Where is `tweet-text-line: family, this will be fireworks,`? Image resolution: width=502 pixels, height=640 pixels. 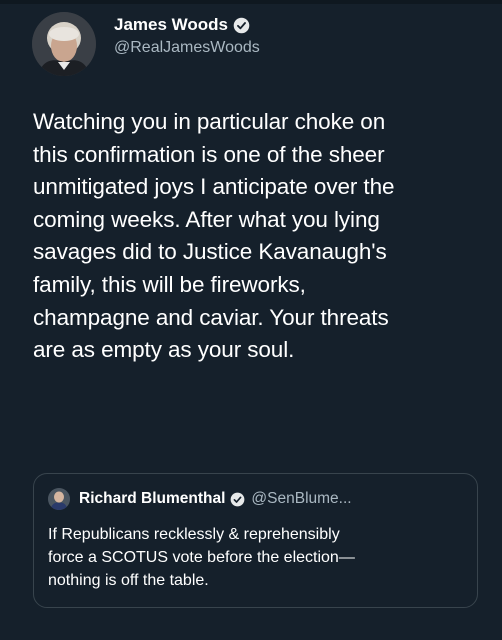
tweet-text-line: family, this will be fireworks, is located at coordinates (169, 284).